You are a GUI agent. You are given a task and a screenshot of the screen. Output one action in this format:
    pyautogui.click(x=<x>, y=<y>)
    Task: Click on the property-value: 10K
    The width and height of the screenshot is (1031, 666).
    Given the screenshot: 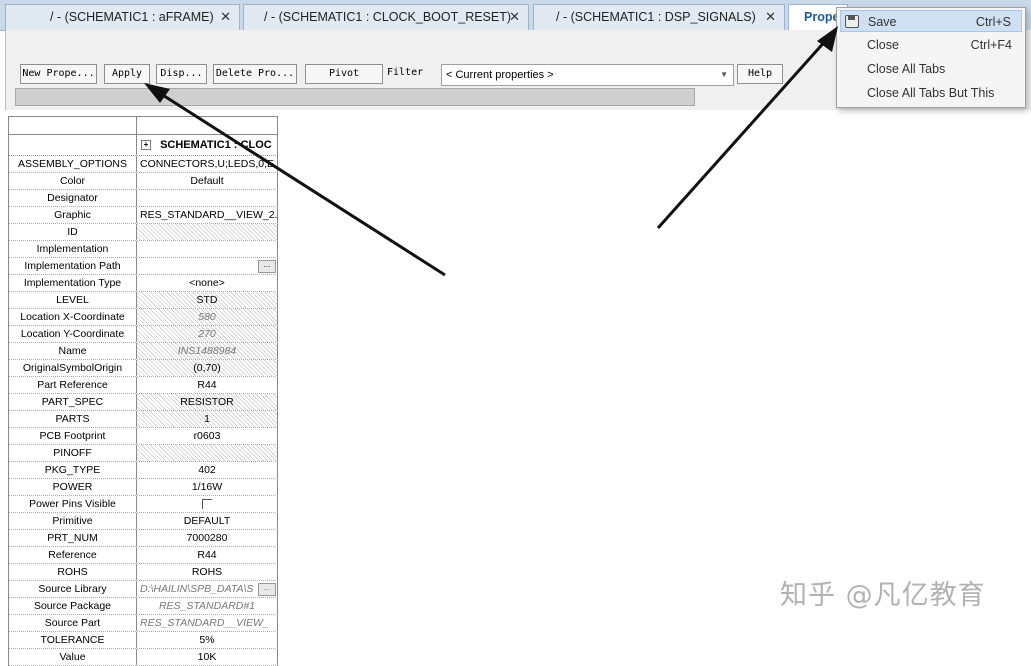 What is the action you would take?
    pyautogui.click(x=207, y=657)
    